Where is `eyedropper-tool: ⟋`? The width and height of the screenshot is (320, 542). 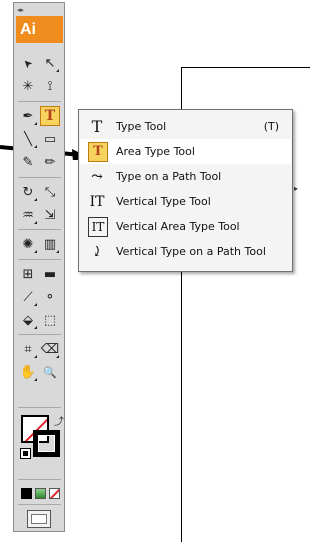
eyedropper-tool: ⟋ is located at coordinates (28, 297).